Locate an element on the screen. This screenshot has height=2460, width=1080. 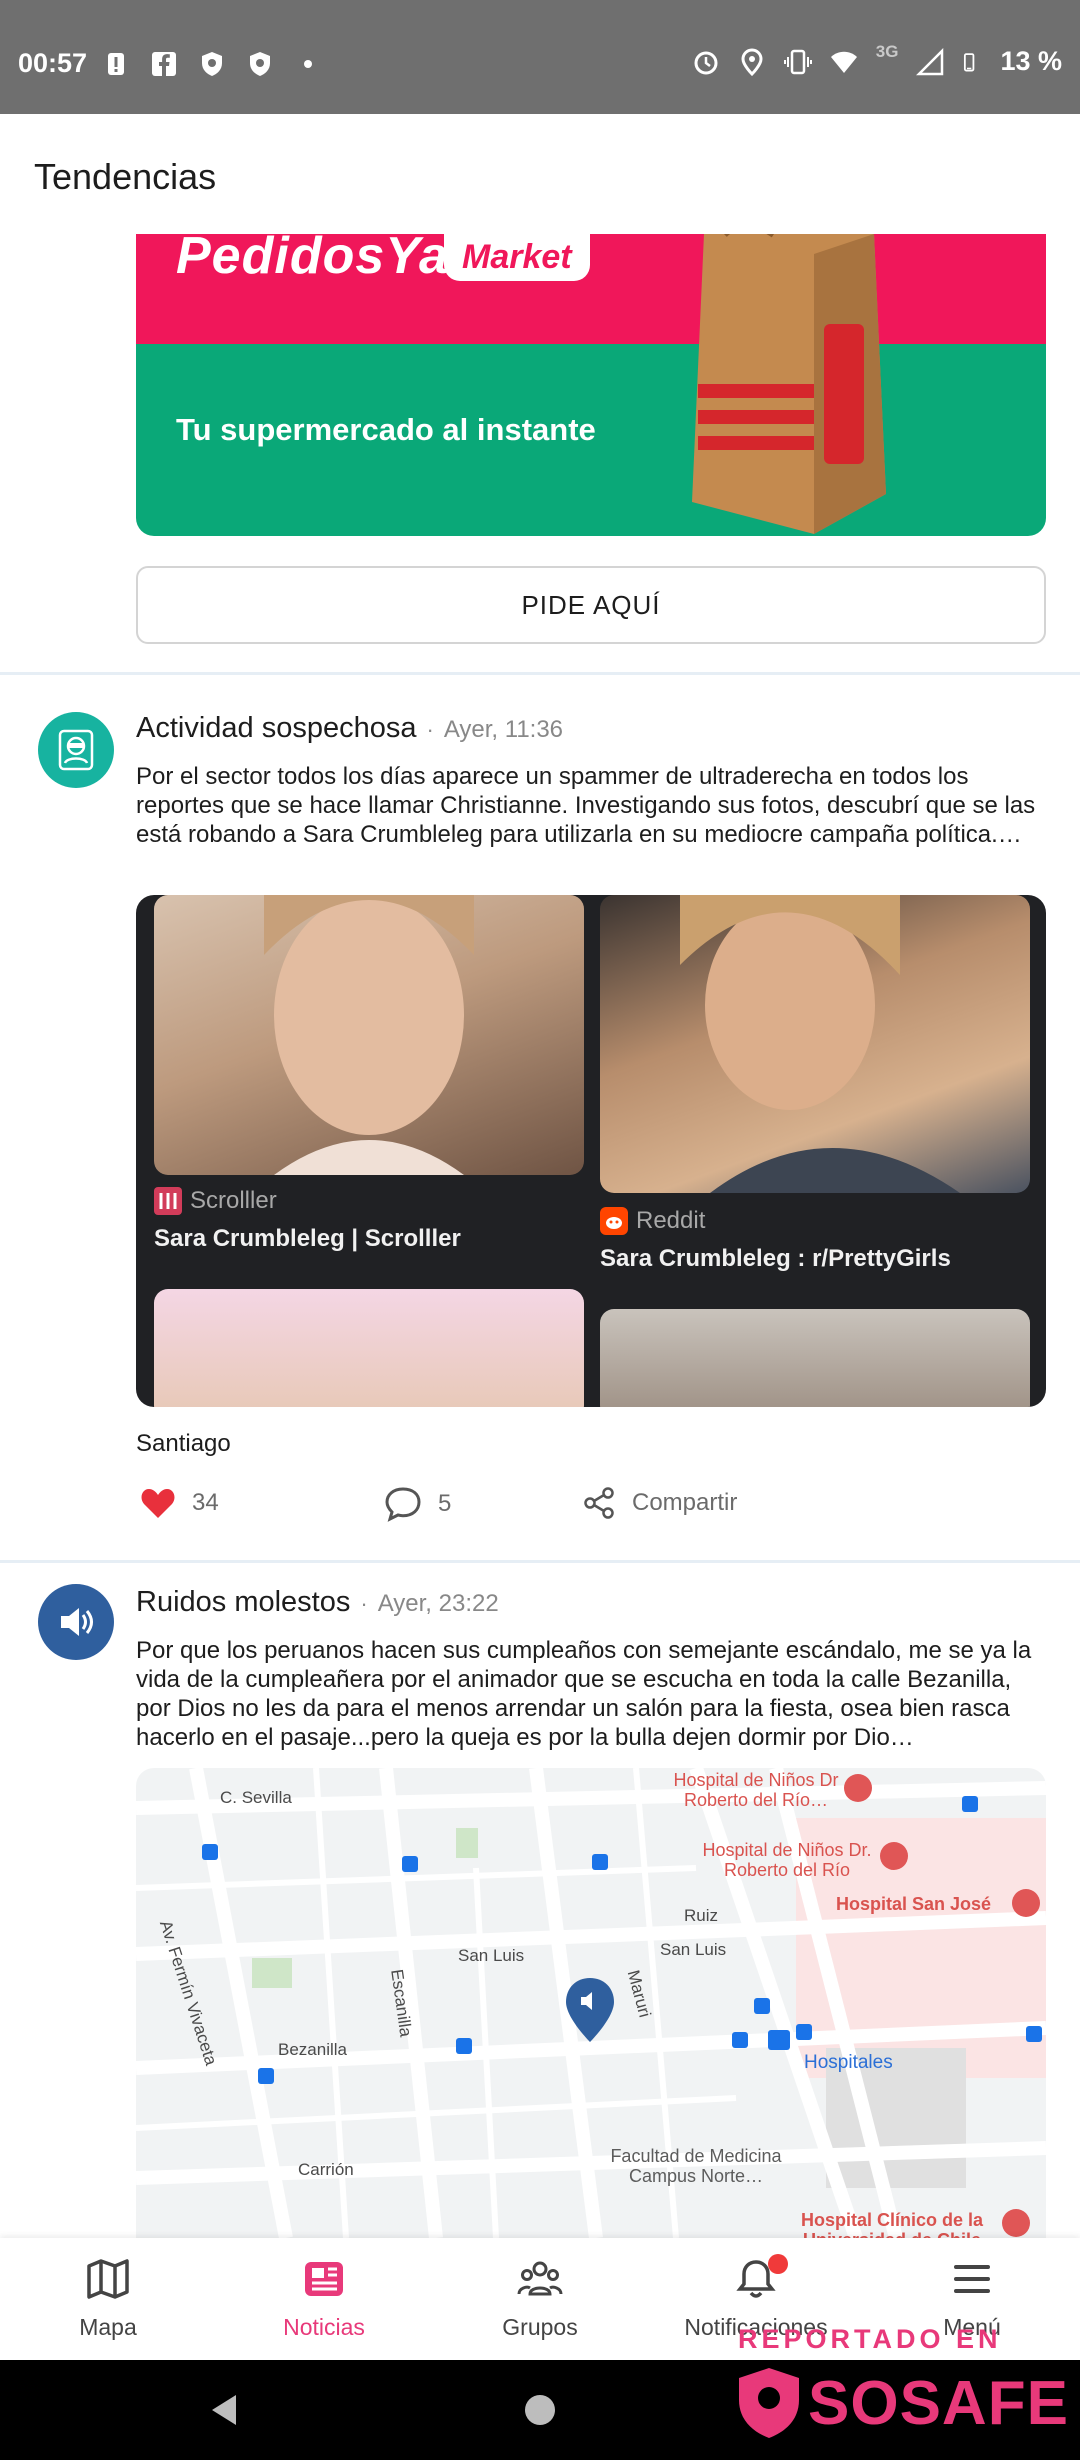
ad-badge: Market is located at coordinates (517, 257).